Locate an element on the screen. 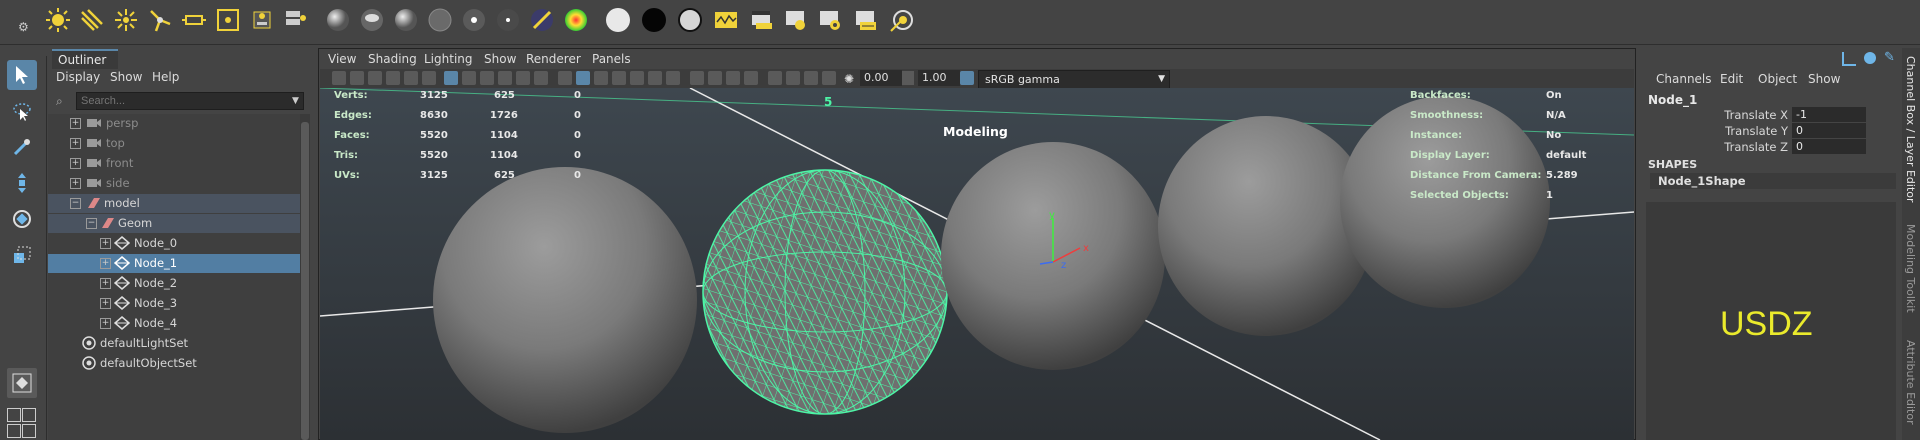 Image resolution: width=1920 pixels, height=440 pixels. attr-field-translate-x: -1 is located at coordinates (1829, 114).